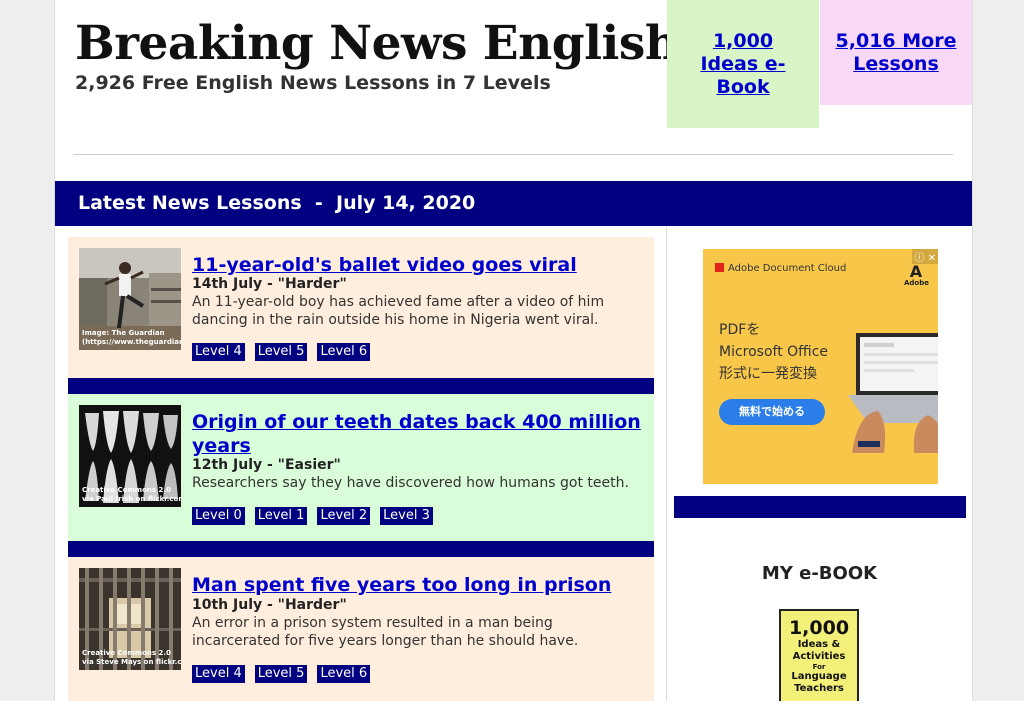 Image resolution: width=1024 pixels, height=701 pixels. I want to click on level-links: Level 0 Level 1 Level 2 Level 3, so click(312, 516).